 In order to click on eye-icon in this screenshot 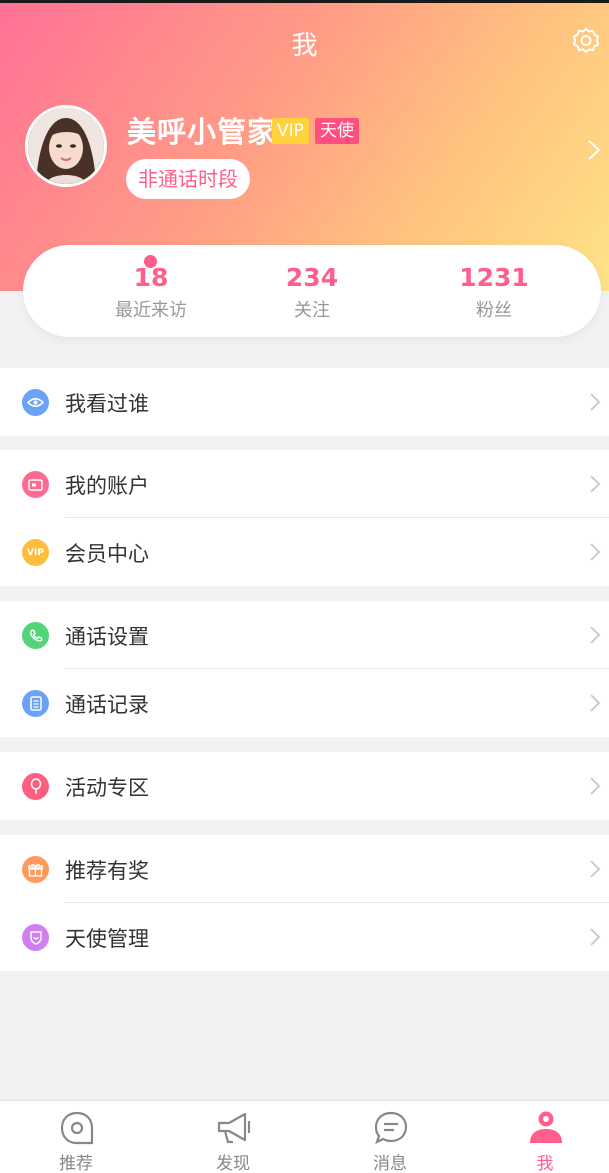, I will do `click(35, 402)`.